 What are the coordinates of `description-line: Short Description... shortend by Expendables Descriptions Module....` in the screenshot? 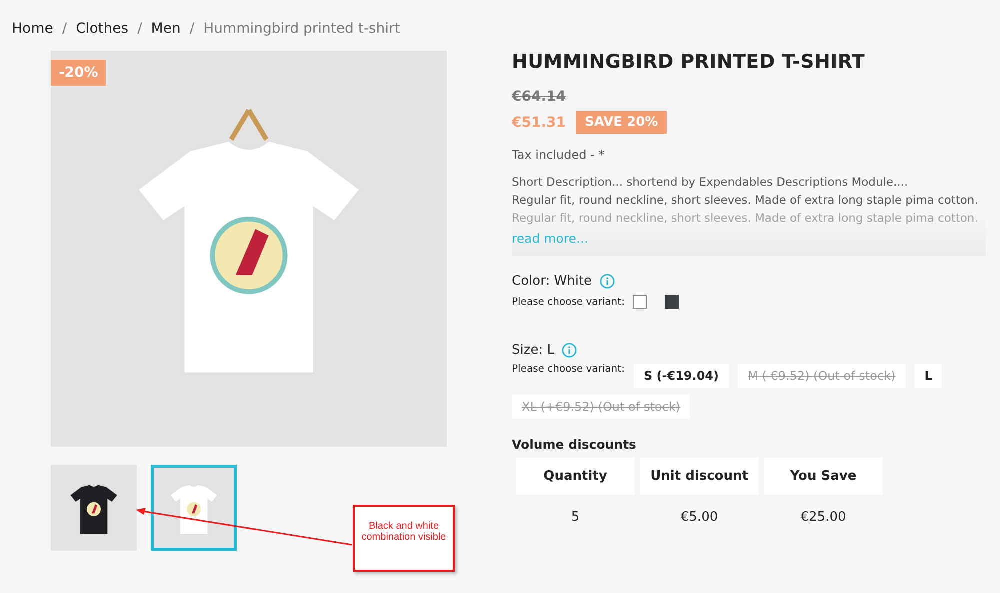 It's located at (711, 182).